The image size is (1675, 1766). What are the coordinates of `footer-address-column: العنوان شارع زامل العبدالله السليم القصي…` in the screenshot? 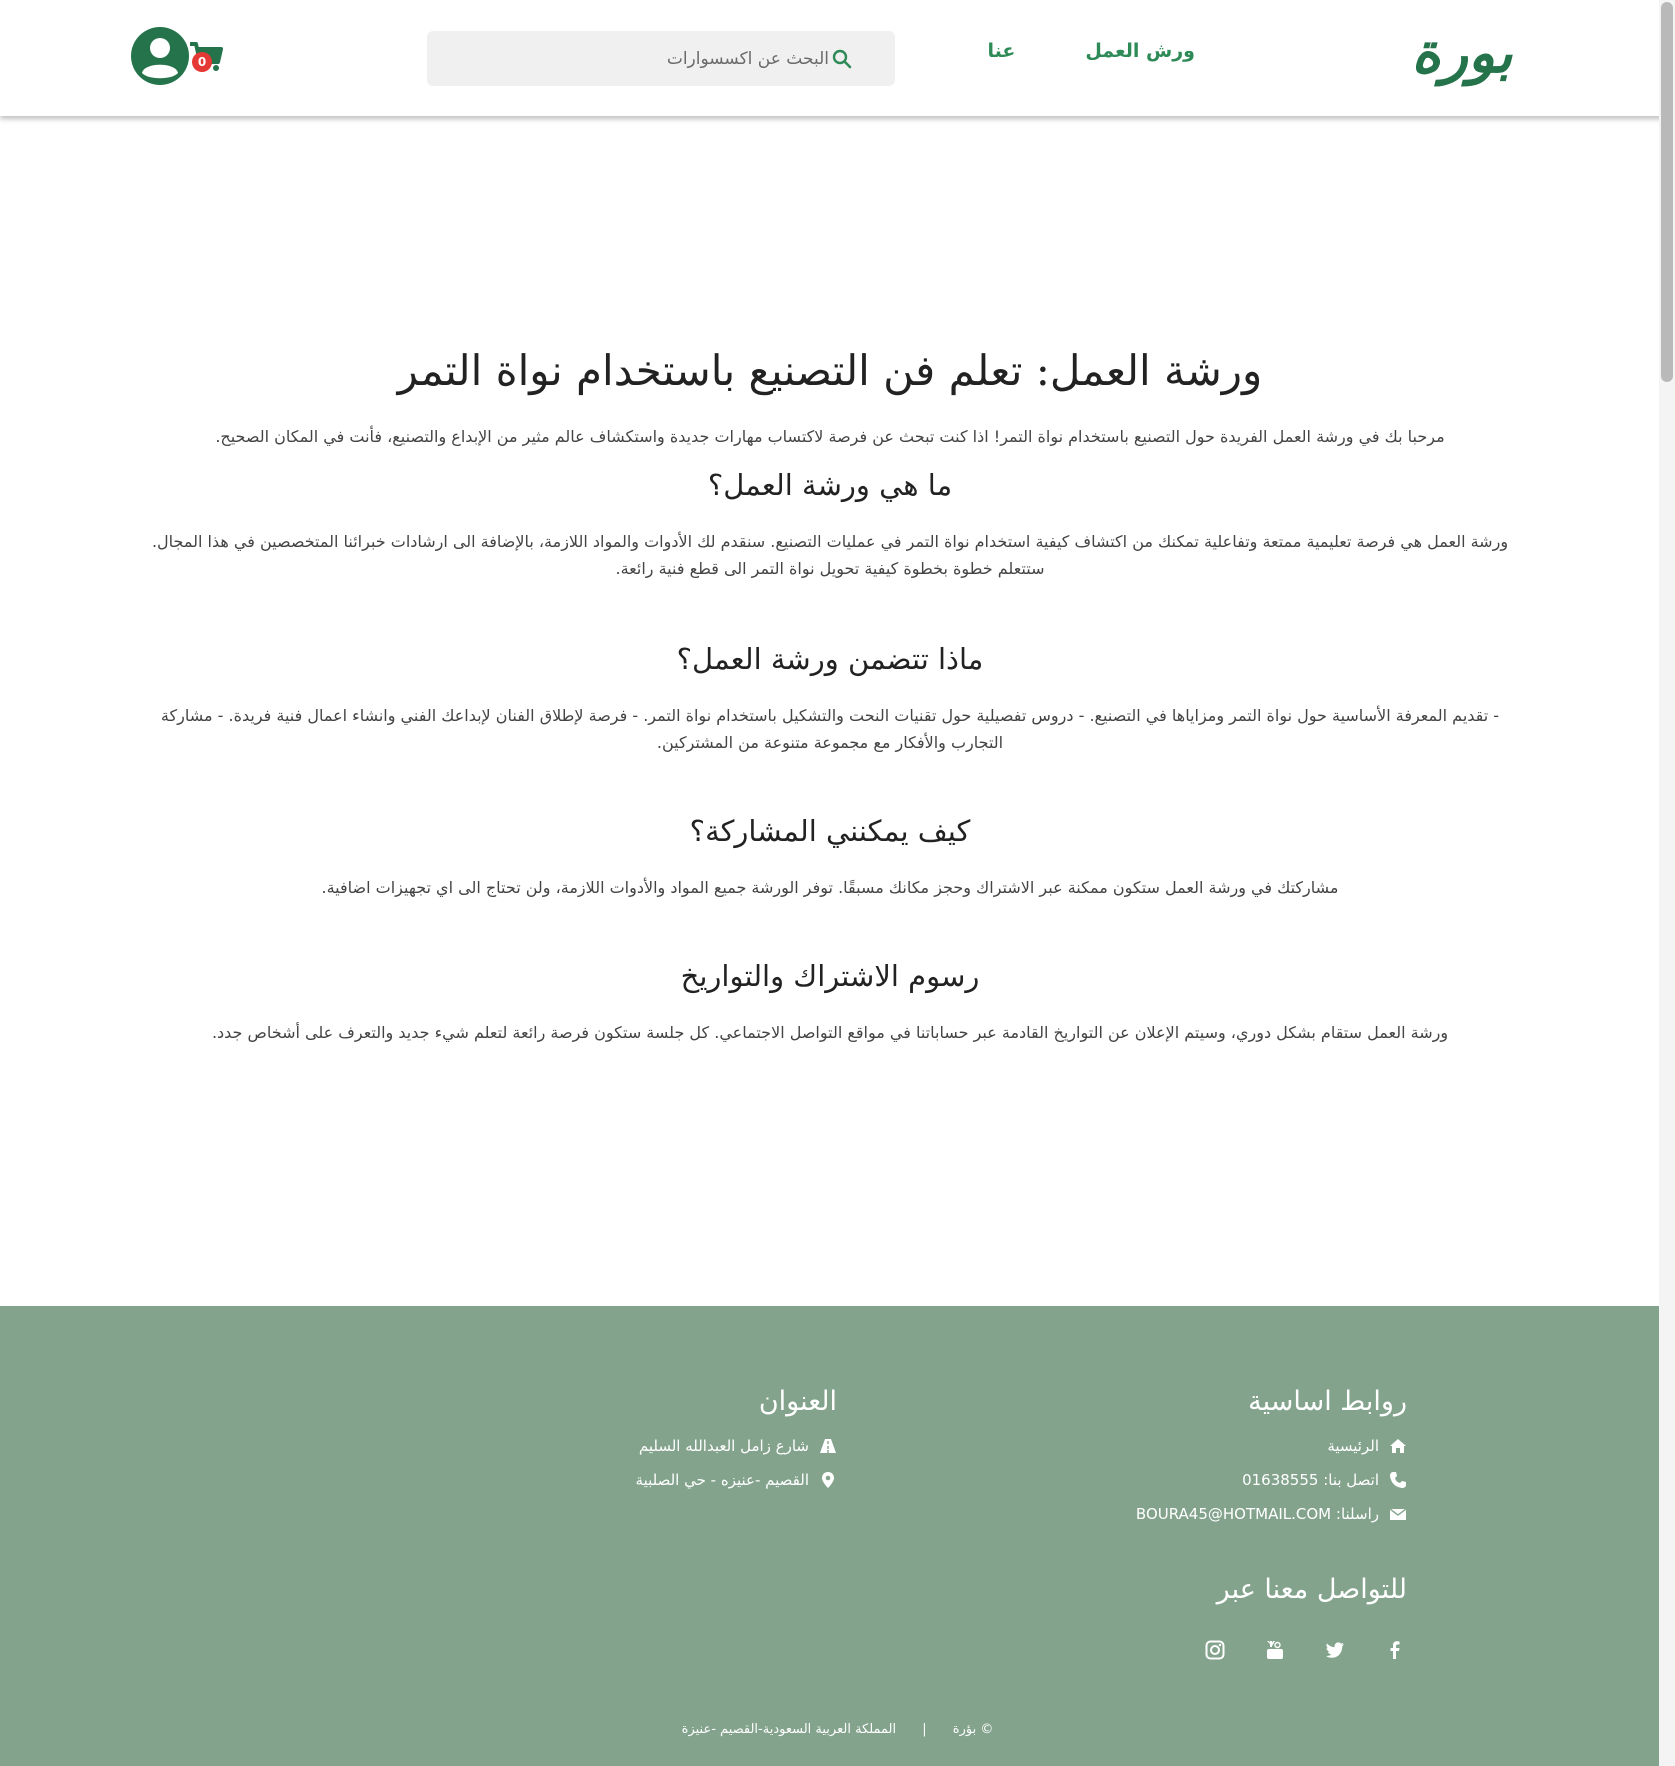 It's located at (736, 1445).